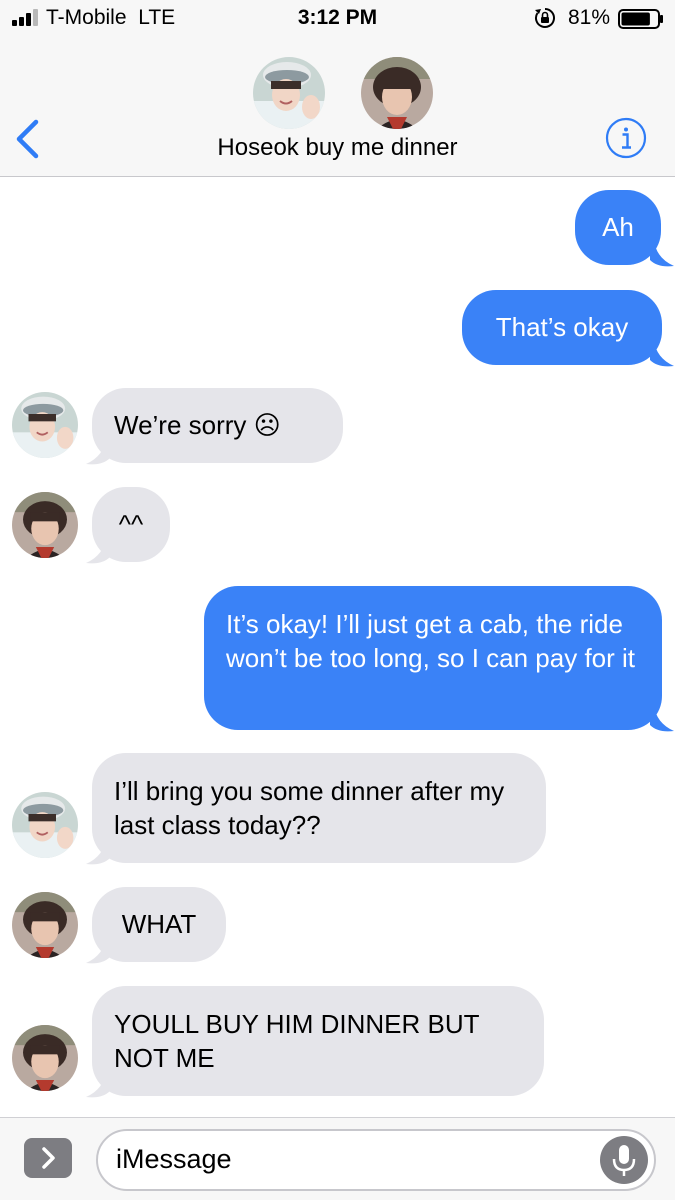  I want to click on message-text: That’s okay, so click(562, 327).